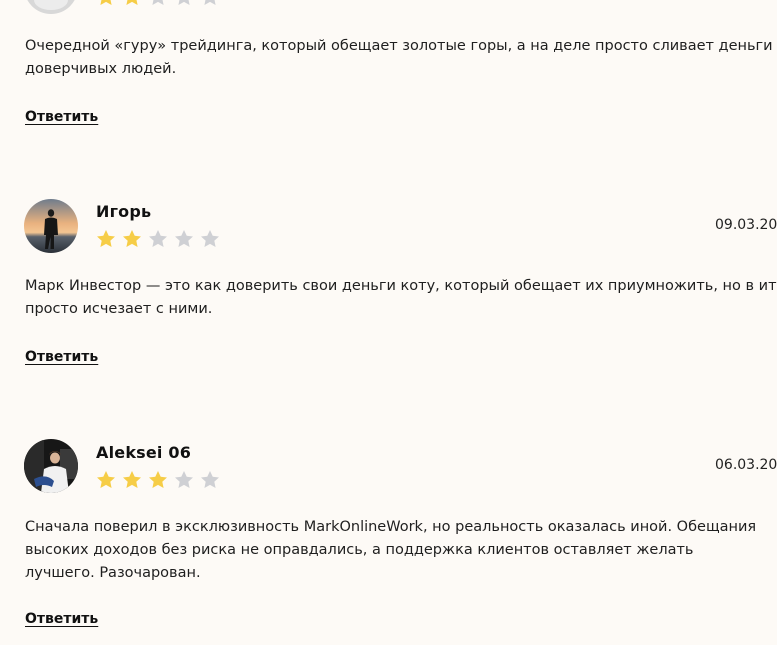 The height and width of the screenshot is (645, 777). Describe the element at coordinates (746, 225) in the screenshot. I see `review-date: 09.03.20` at that location.